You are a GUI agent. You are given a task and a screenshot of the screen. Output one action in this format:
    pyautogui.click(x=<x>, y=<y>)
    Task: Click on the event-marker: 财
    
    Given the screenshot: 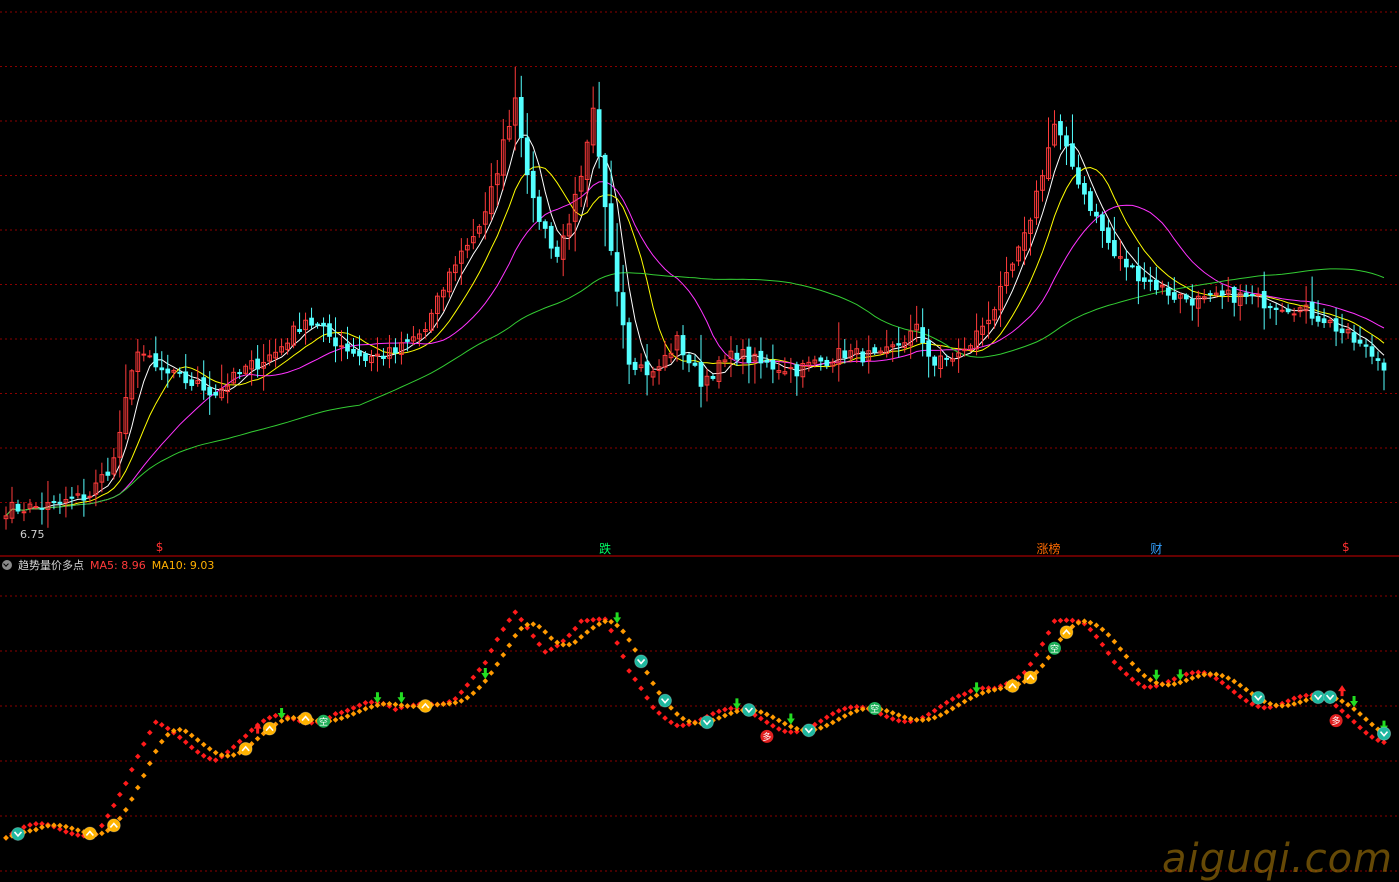 What is the action you would take?
    pyautogui.click(x=1156, y=548)
    